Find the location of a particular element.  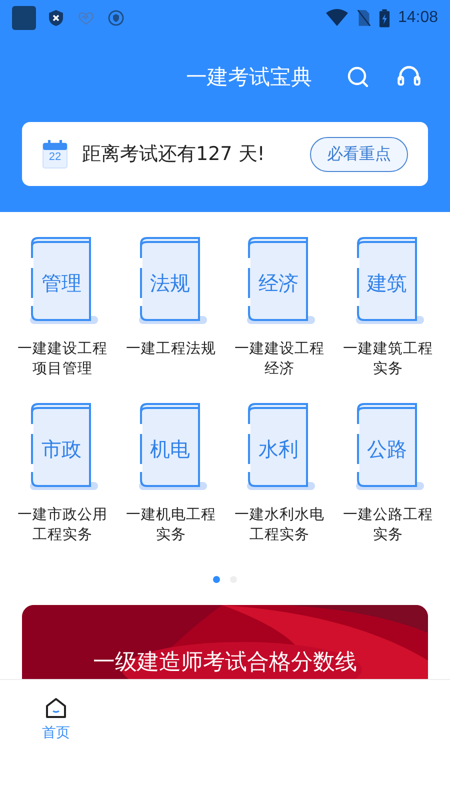

wifi-icon is located at coordinates (336, 18).